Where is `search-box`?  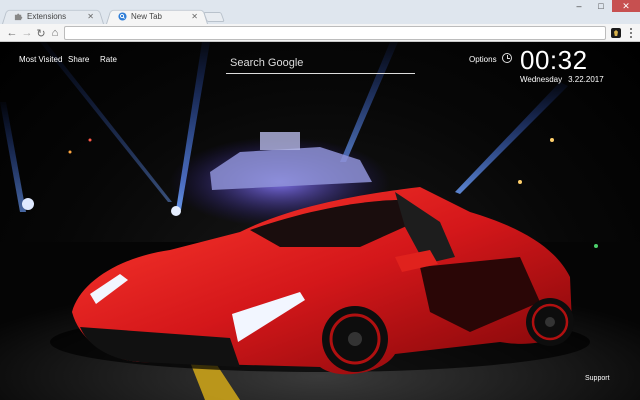 search-box is located at coordinates (320, 63).